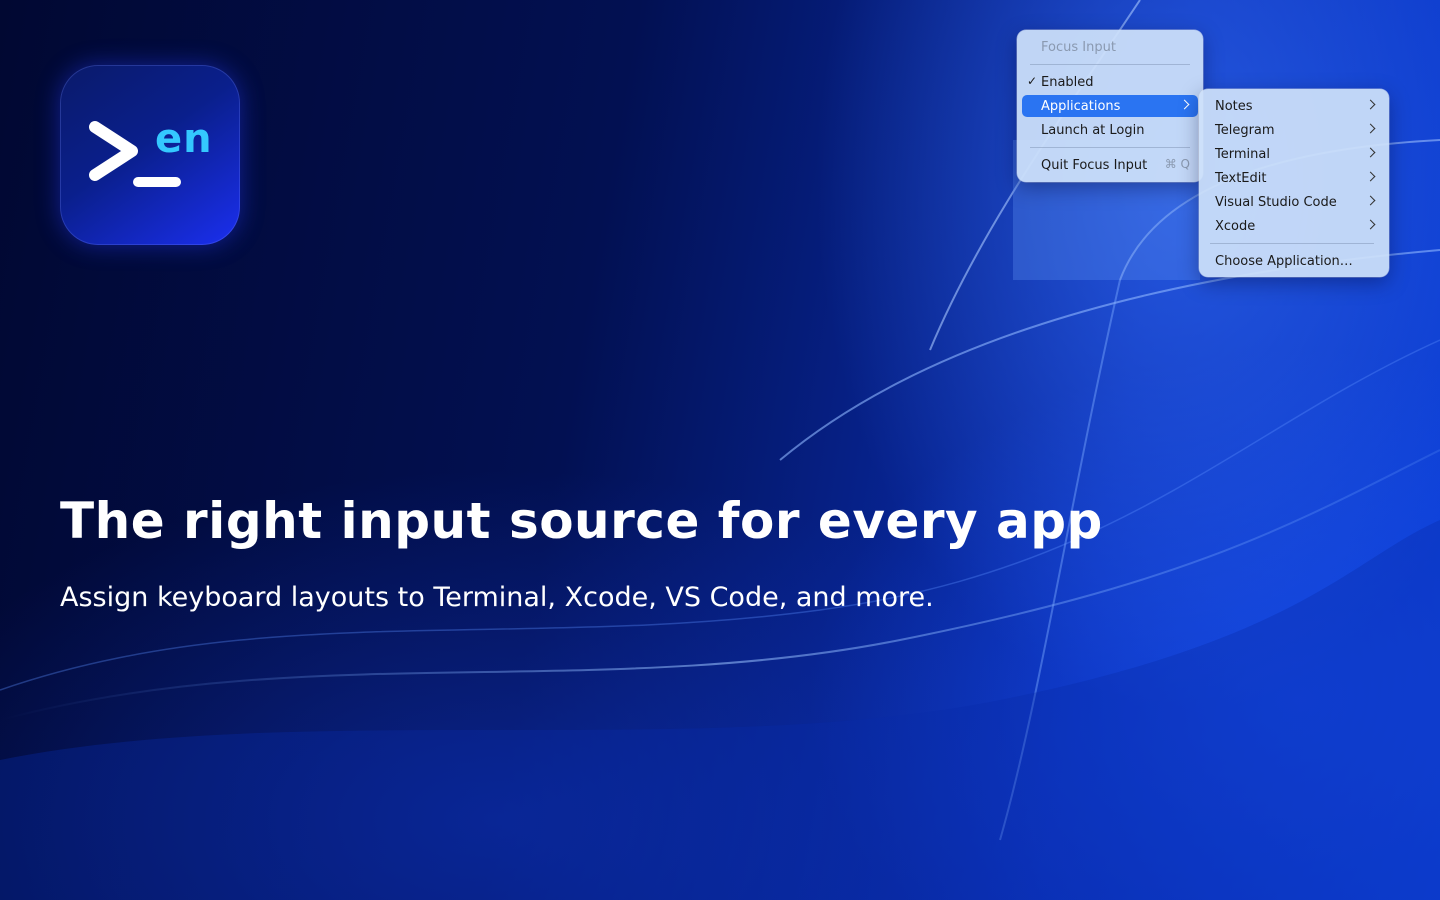 Image resolution: width=1440 pixels, height=900 pixels. I want to click on submenu-separator, so click(1292, 243).